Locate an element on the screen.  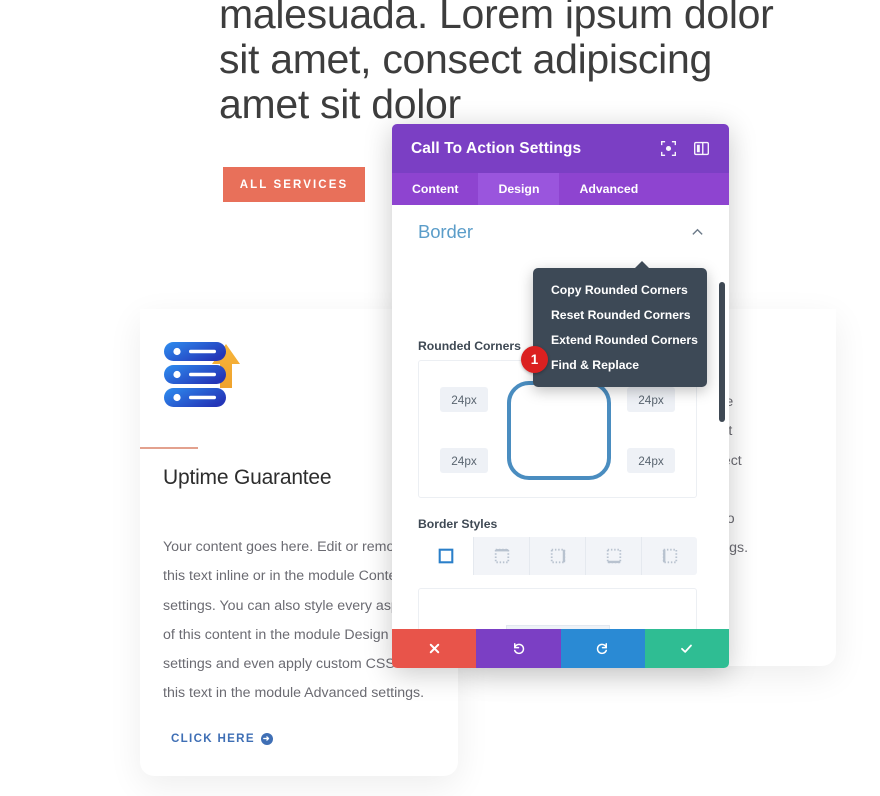
modal-footer is located at coordinates (560, 648).